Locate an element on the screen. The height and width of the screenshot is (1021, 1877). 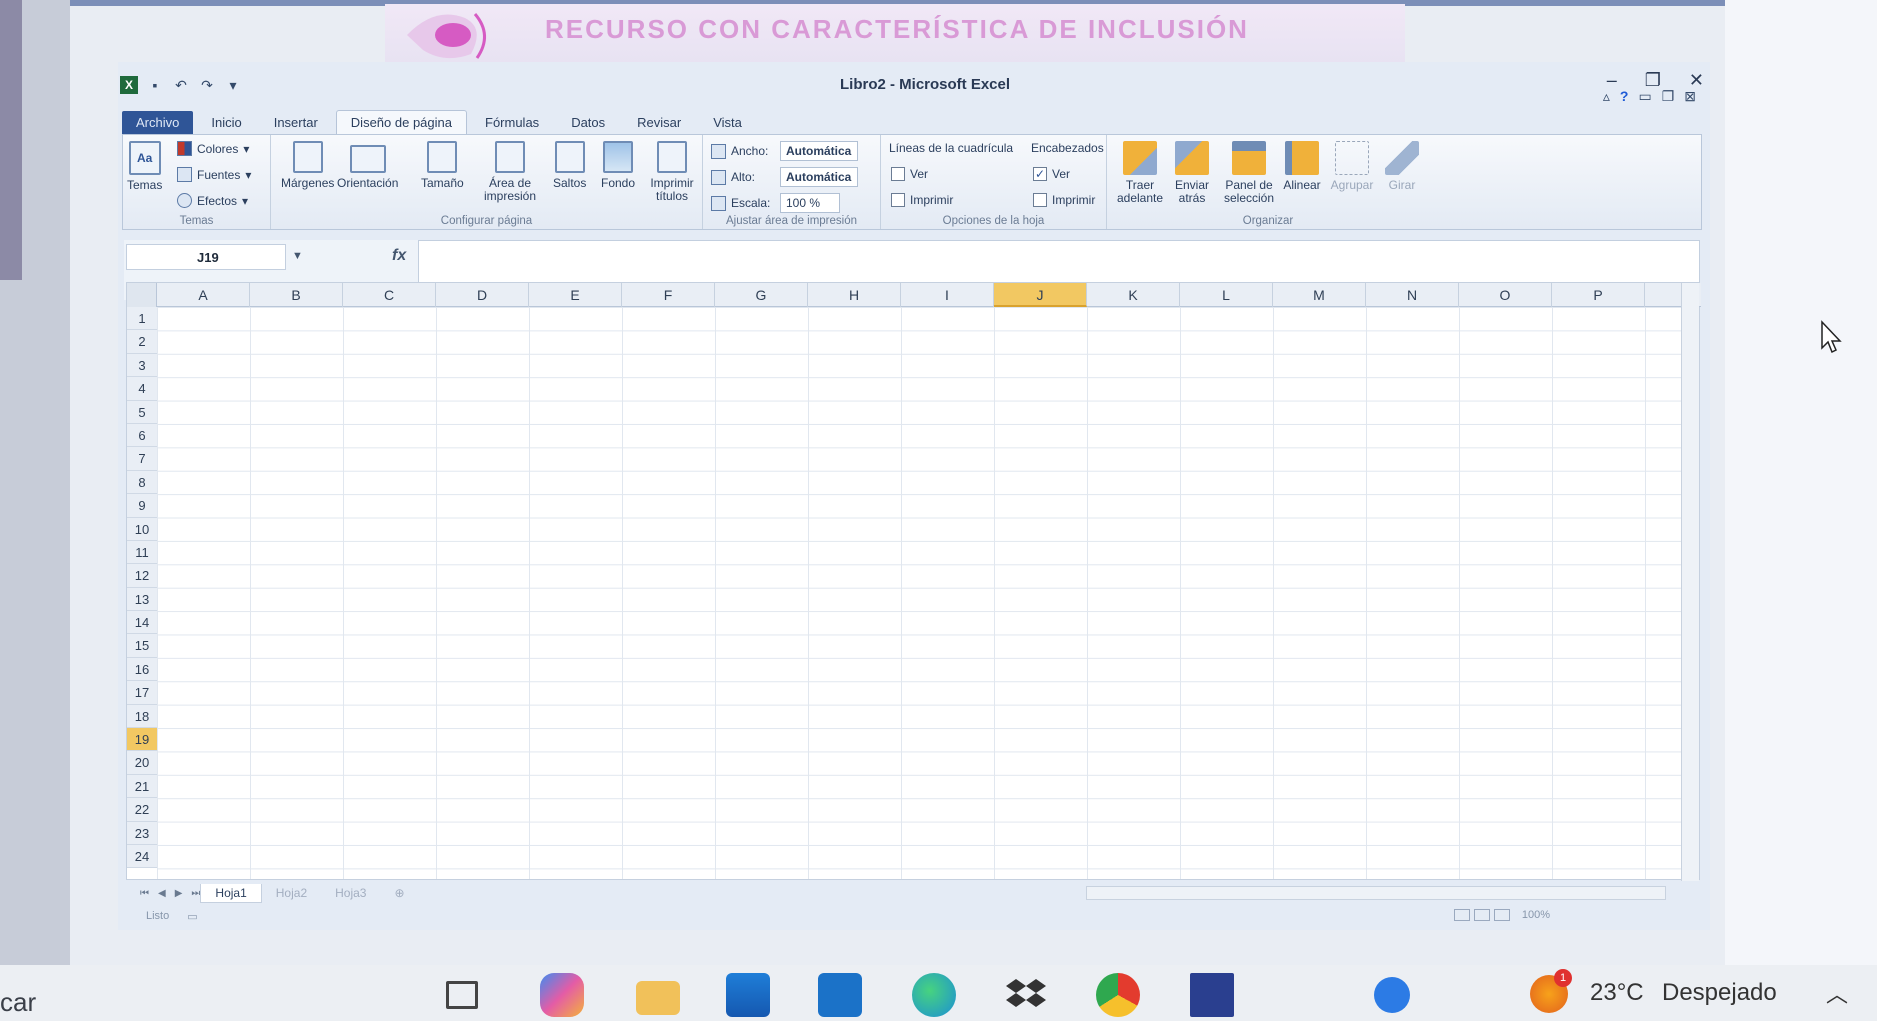
tab-revisar: Revisar is located at coordinates (659, 122).